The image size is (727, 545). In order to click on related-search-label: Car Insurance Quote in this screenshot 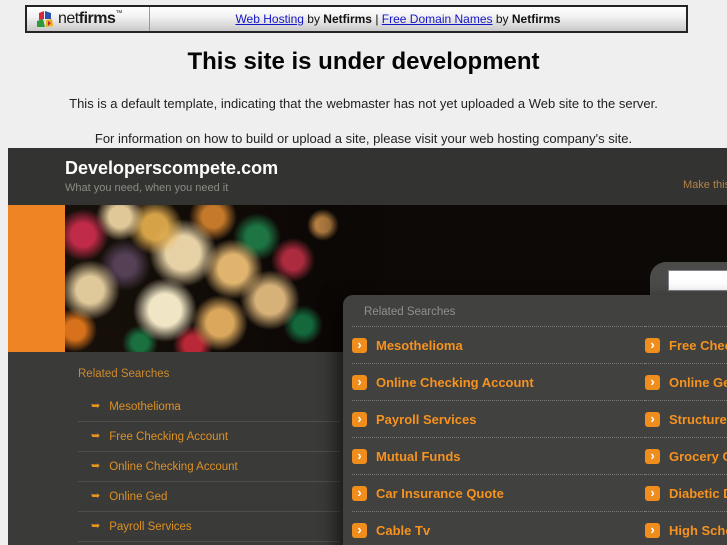, I will do `click(440, 493)`.